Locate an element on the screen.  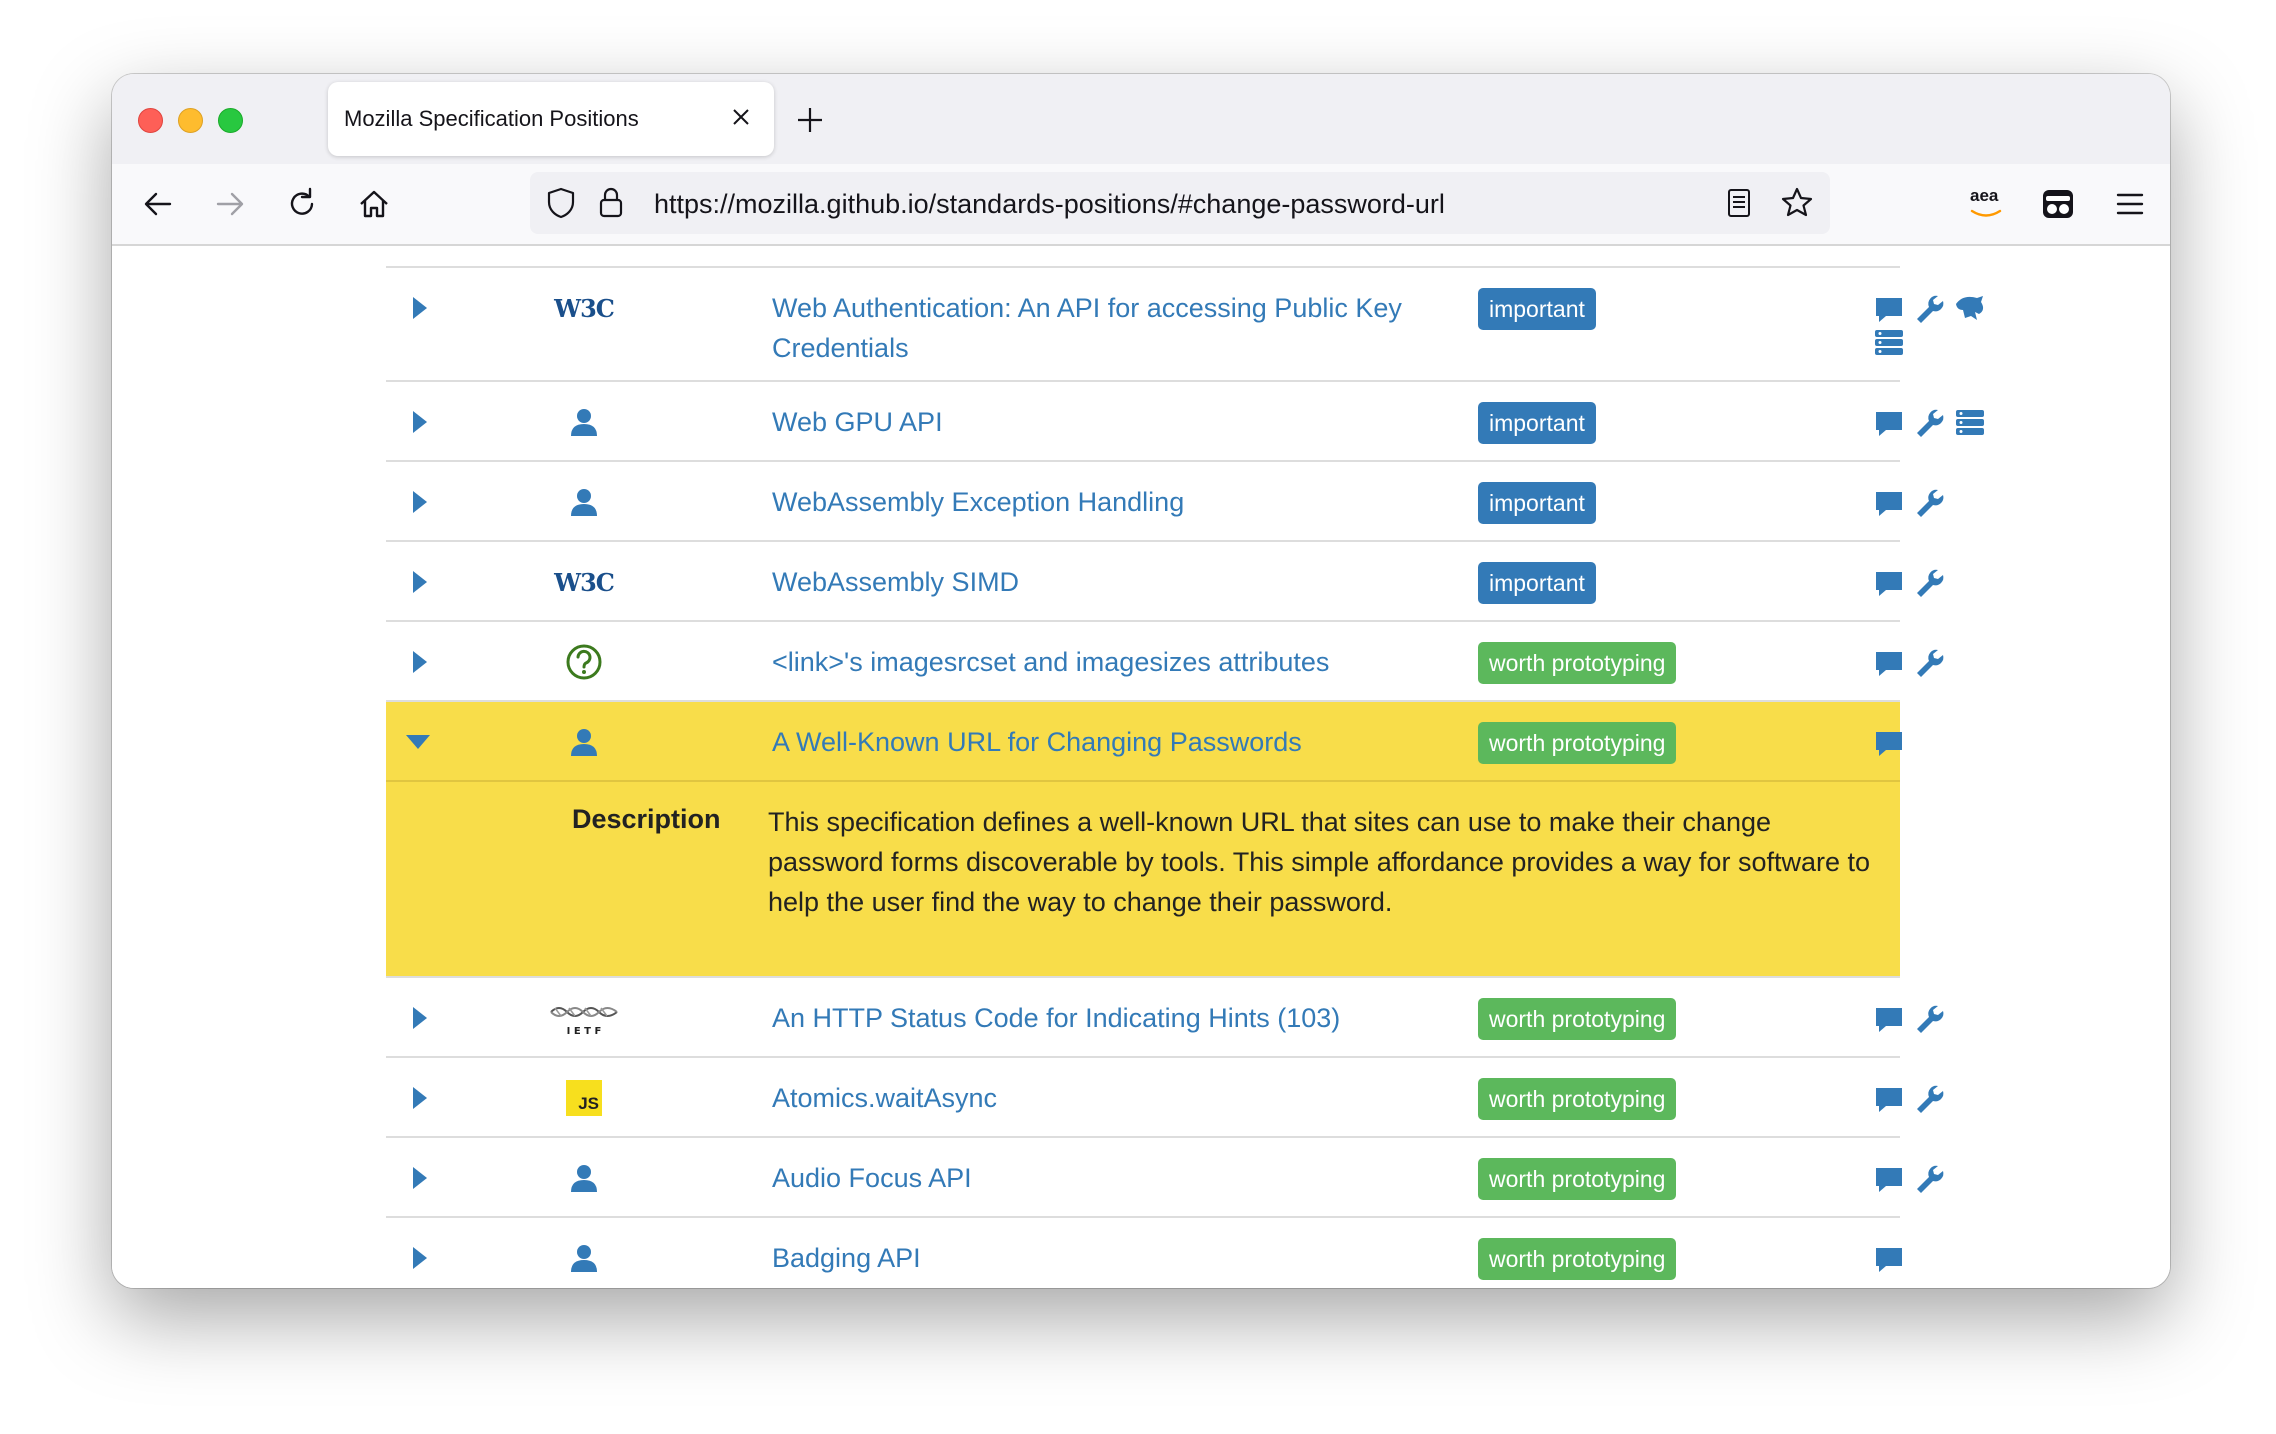
reload-icon is located at coordinates (302, 204).